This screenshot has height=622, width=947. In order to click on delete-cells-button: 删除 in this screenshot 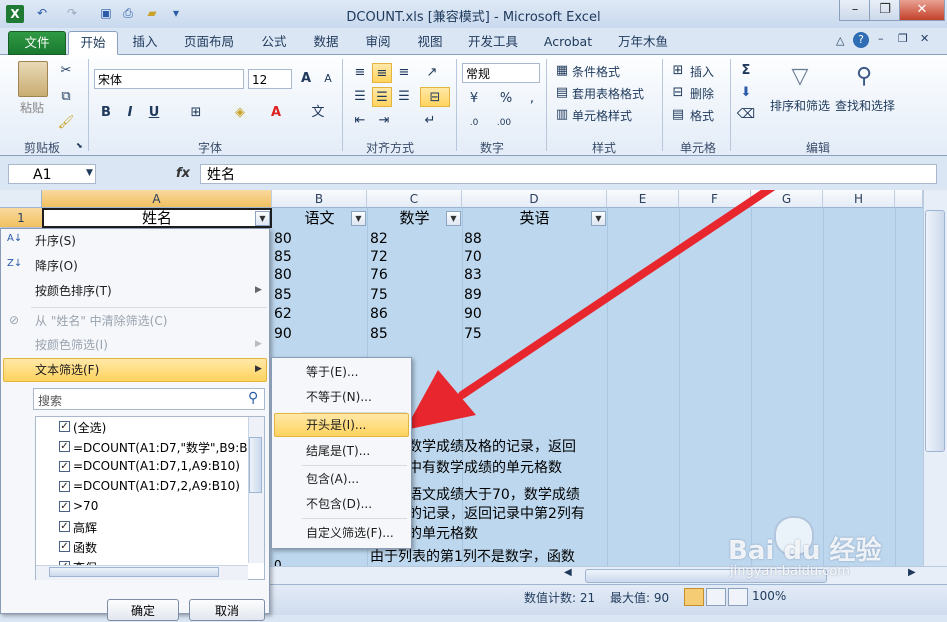, I will do `click(702, 93)`.